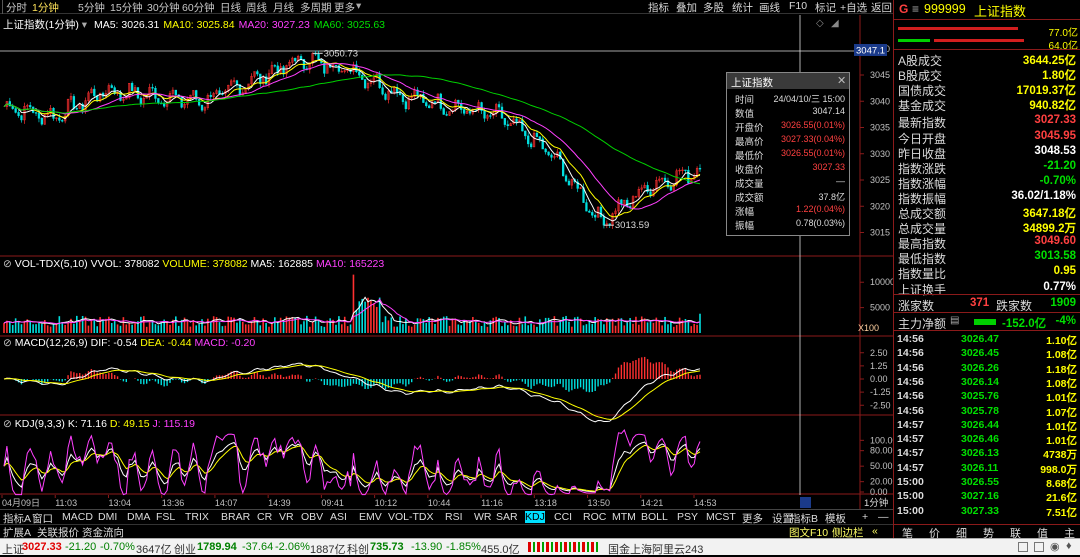 This screenshot has height=557, width=1080. I want to click on tool-add-watch: +自选, so click(853, 7).